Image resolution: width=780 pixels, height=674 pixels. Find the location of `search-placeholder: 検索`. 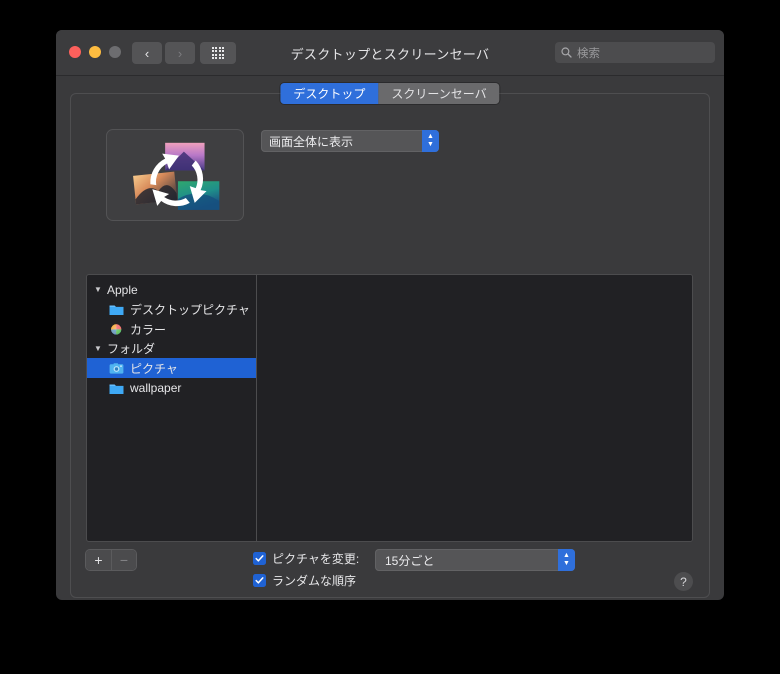

search-placeholder: 検索 is located at coordinates (588, 53).